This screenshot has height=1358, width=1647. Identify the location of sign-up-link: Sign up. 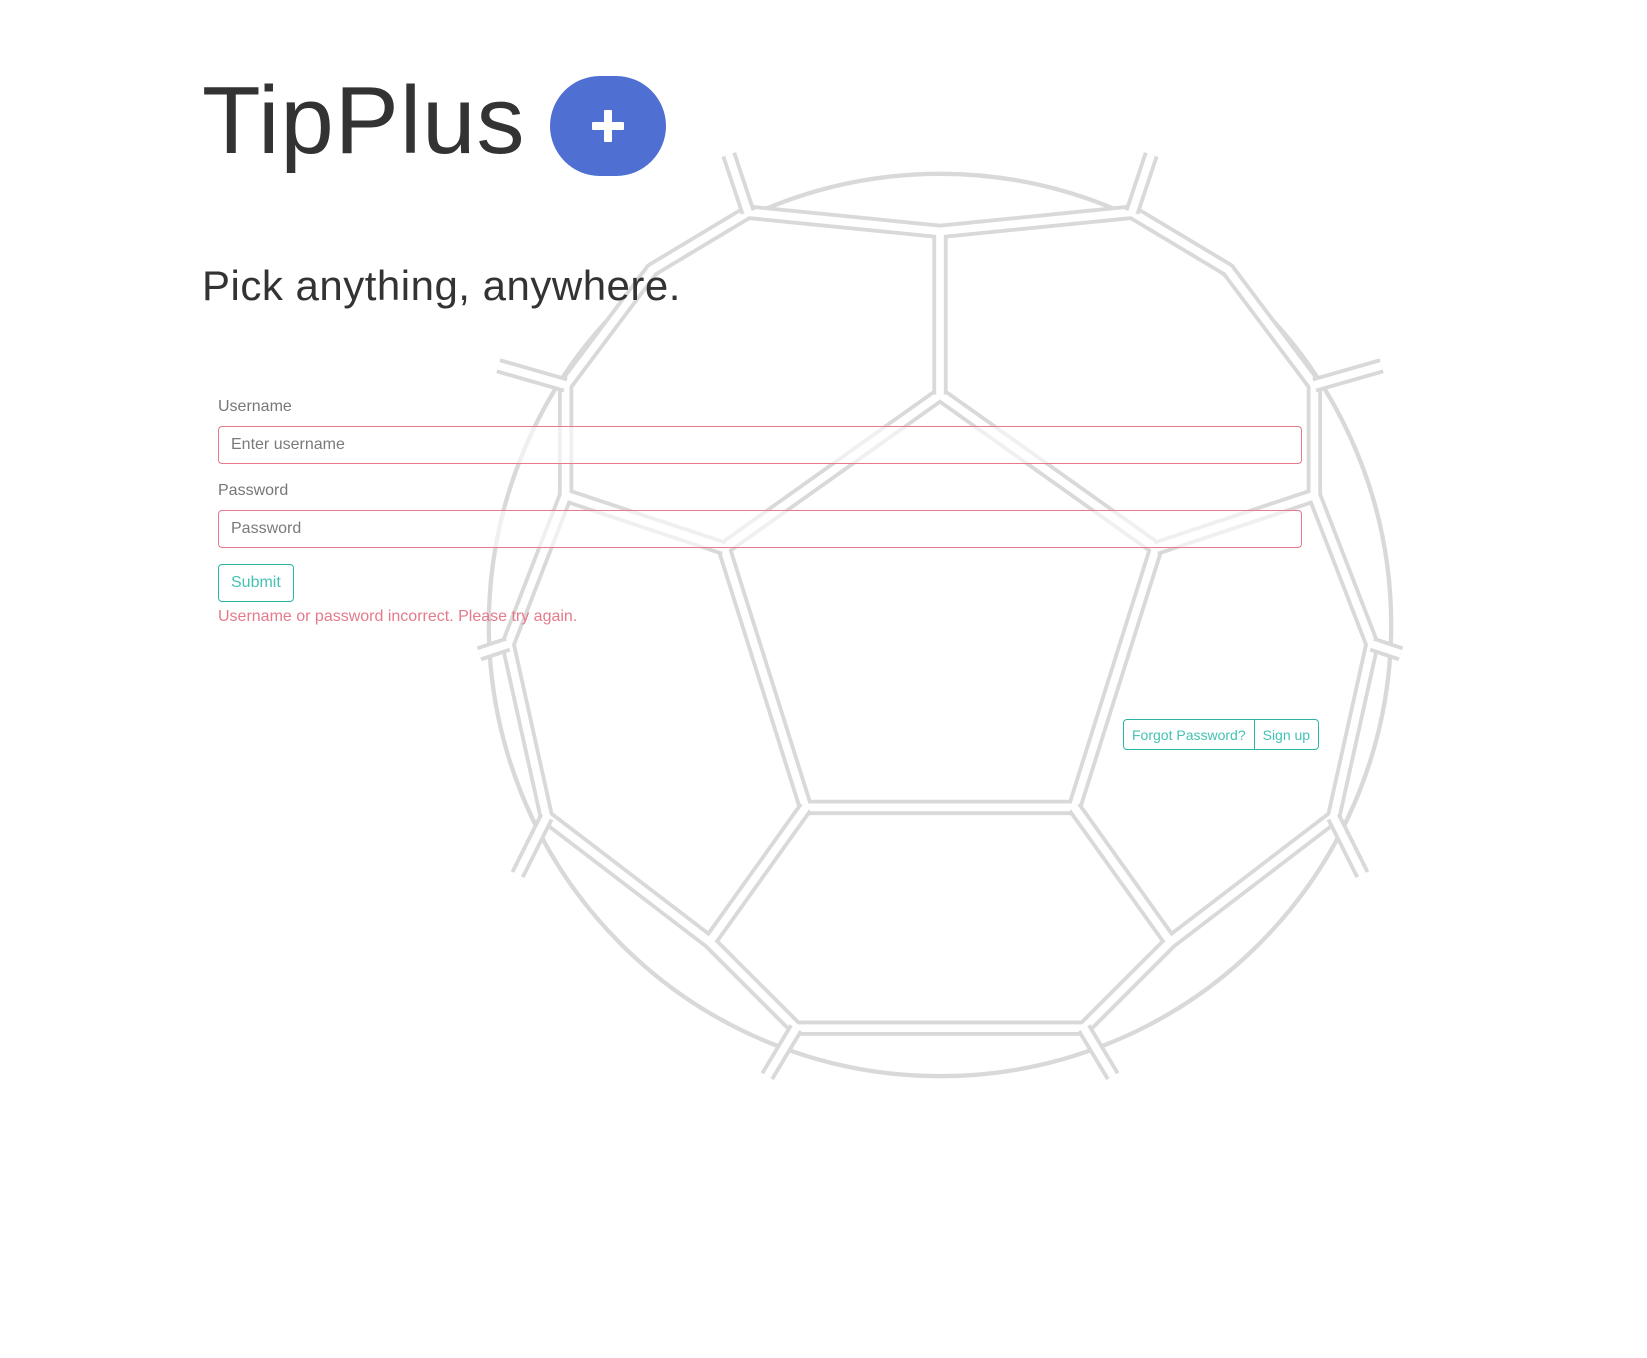
(1285, 734).